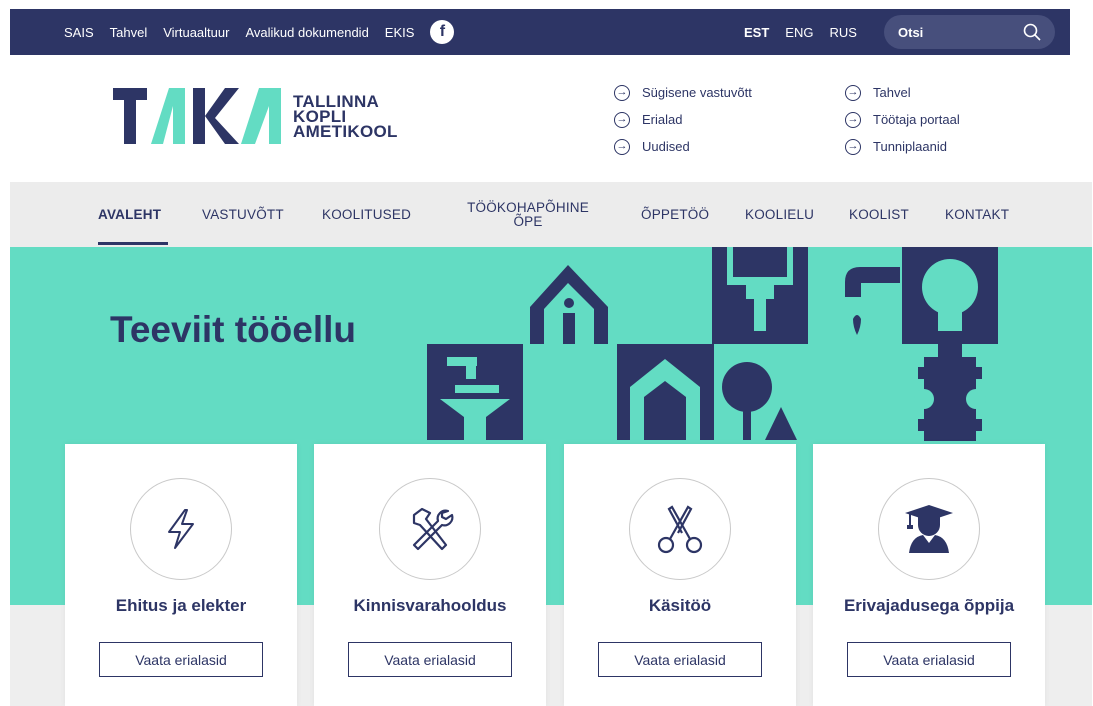 Image resolution: width=1093 pixels, height=706 pixels. I want to click on category-card-kasitoo: Käsitöö Vaata erialasid, so click(680, 575).